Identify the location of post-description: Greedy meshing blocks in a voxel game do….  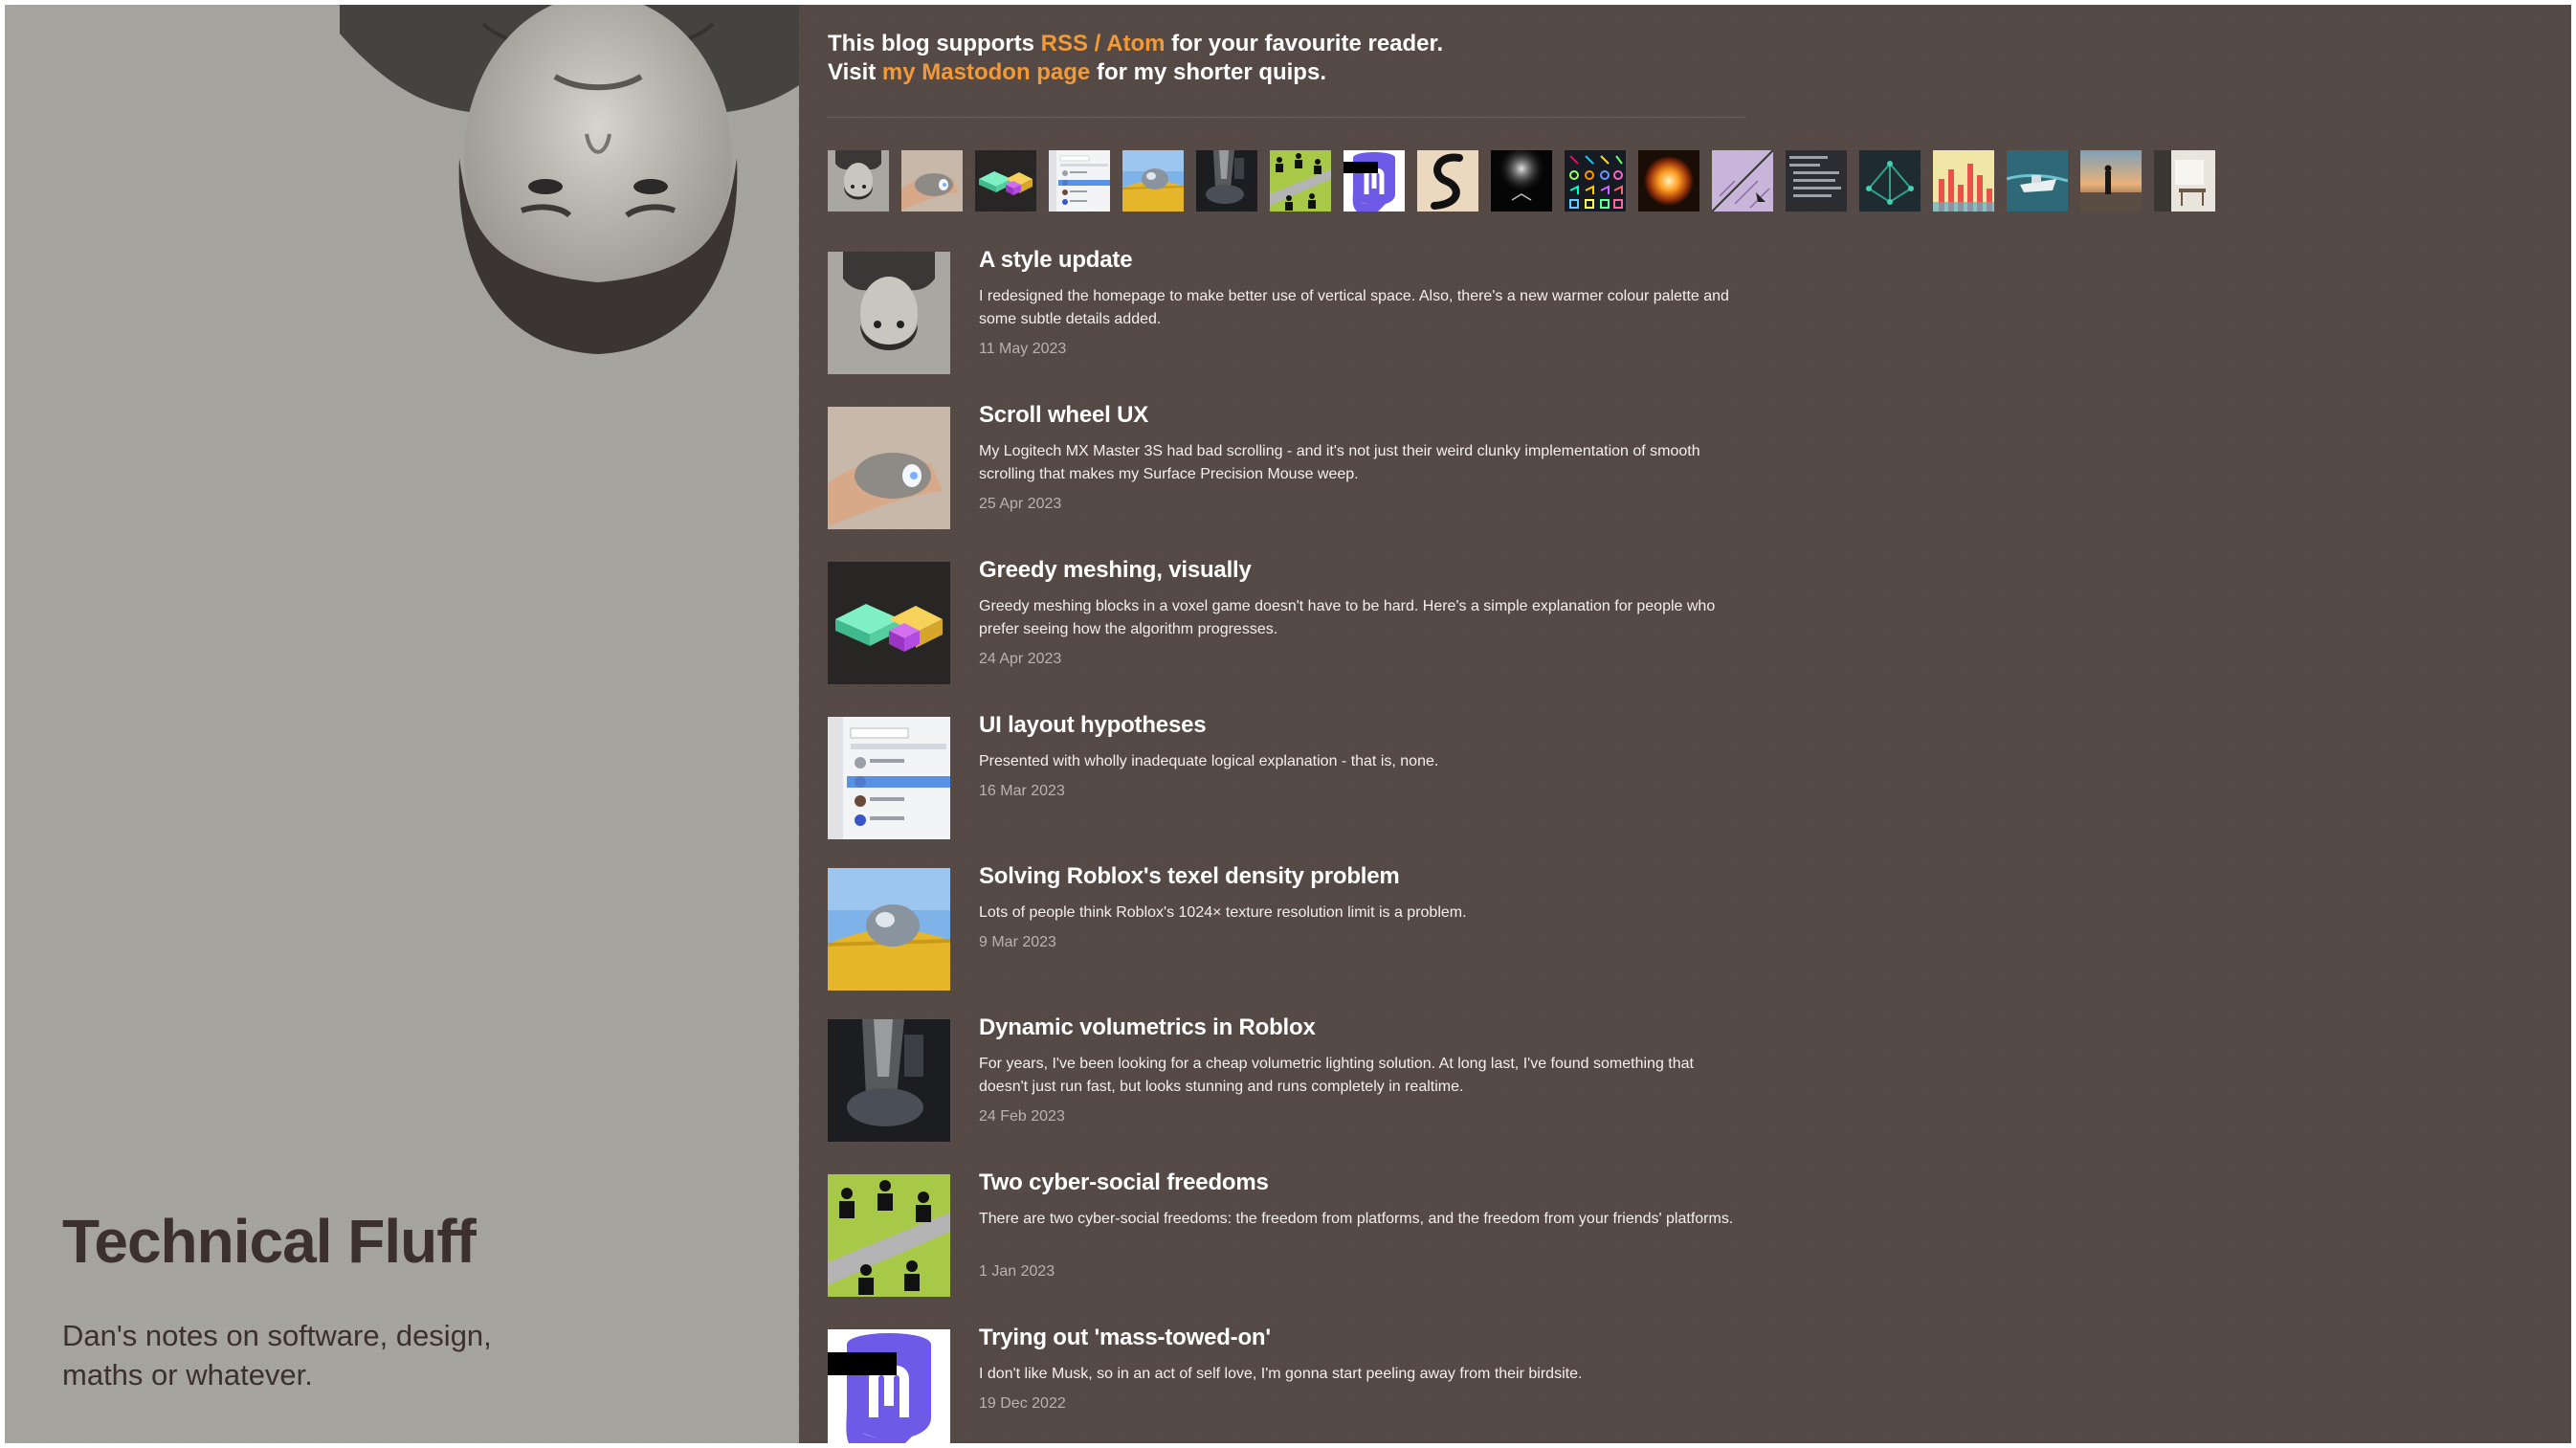
(1347, 617).